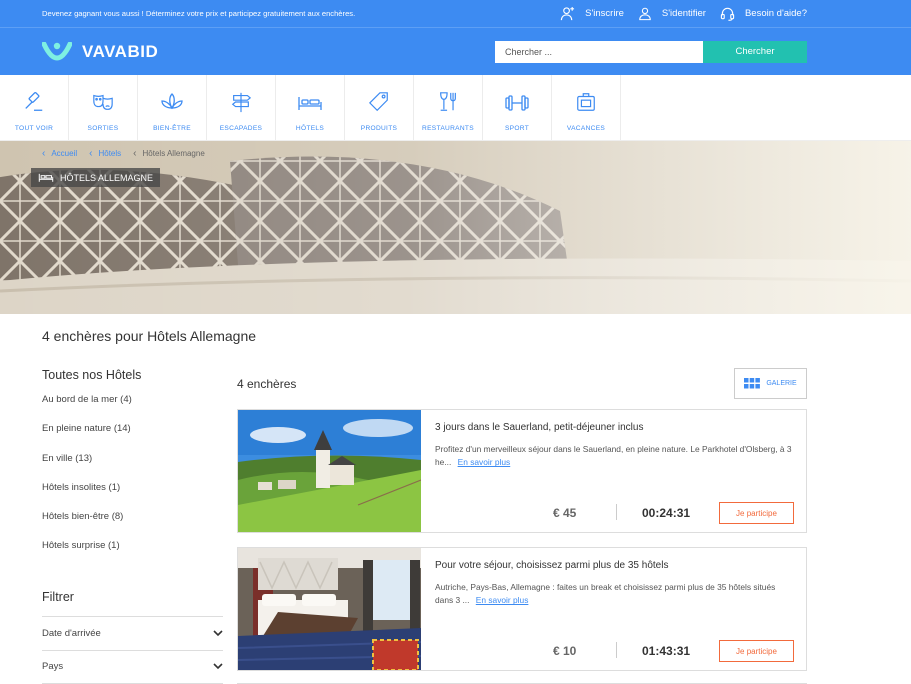  I want to click on search-bar: Chercher, so click(651, 51).